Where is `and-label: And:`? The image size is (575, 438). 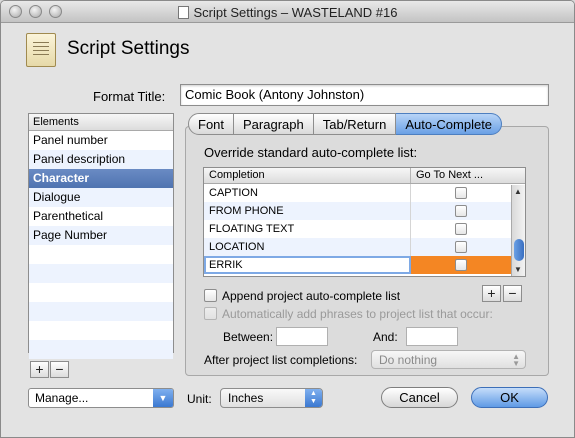 and-label: And: is located at coordinates (385, 337).